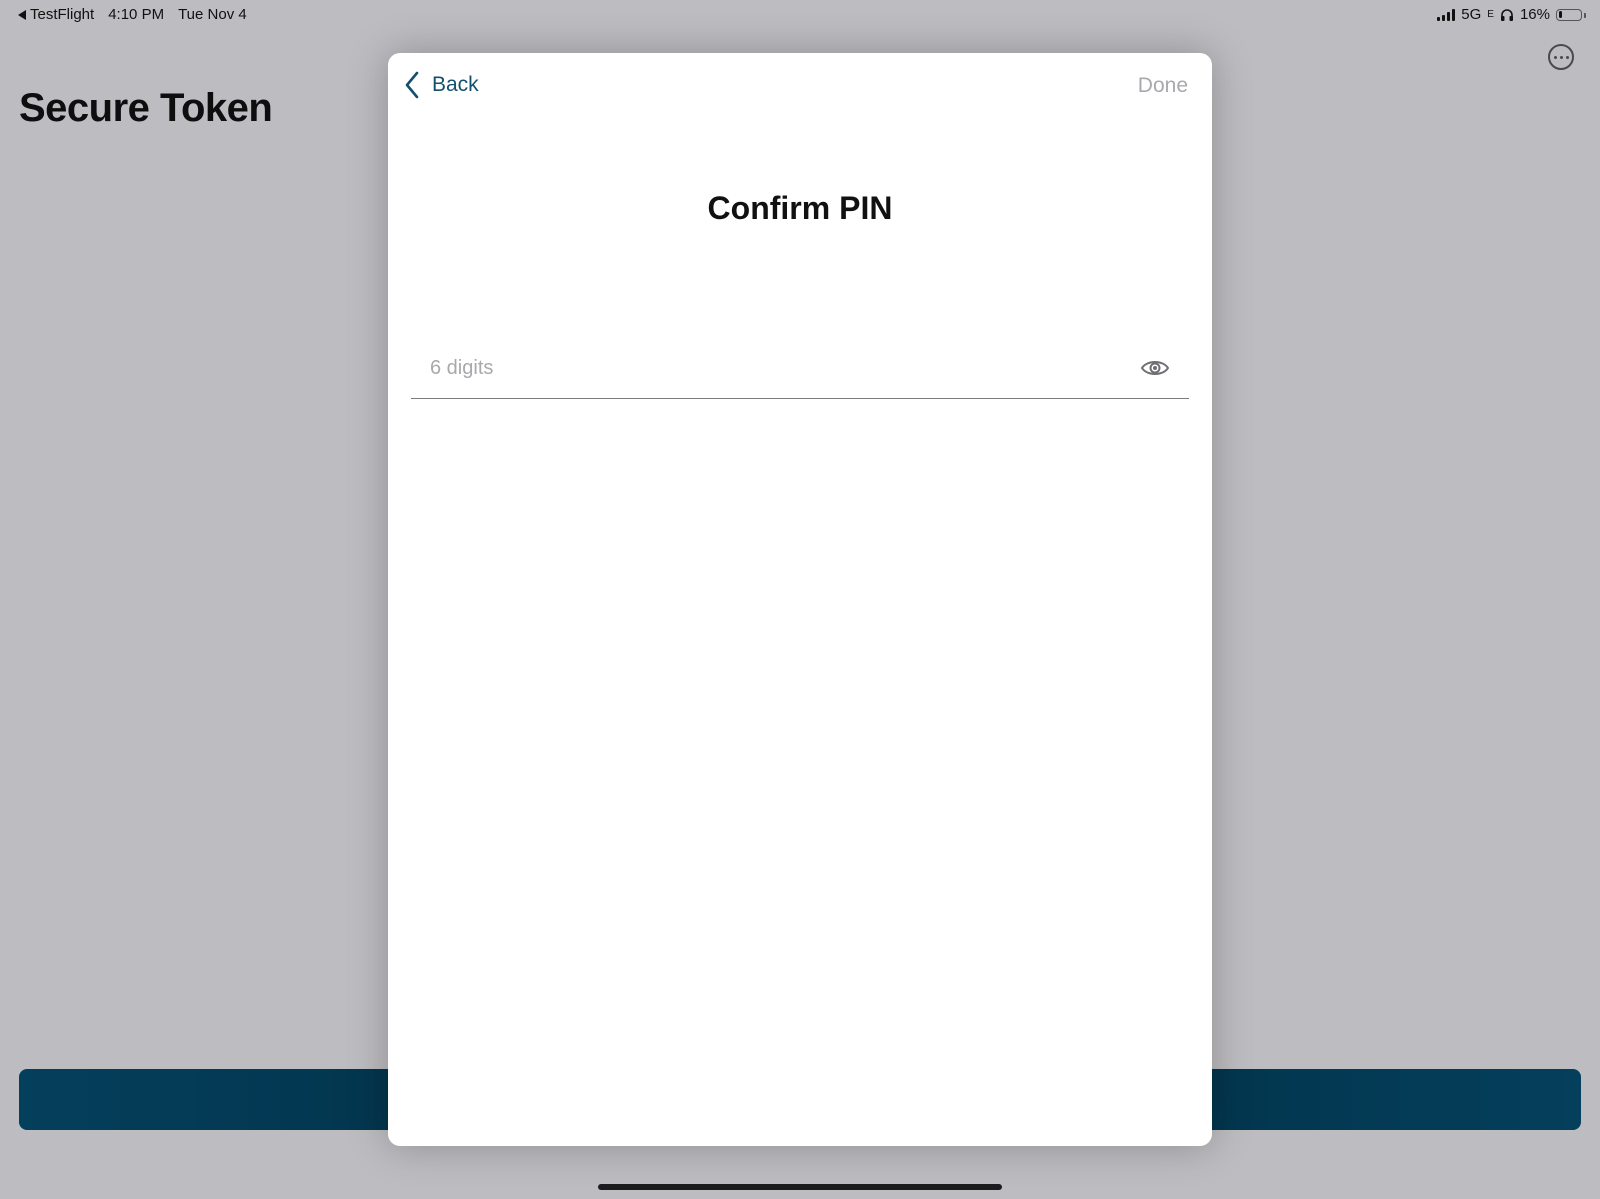  Describe the element at coordinates (1560, 14) in the screenshot. I see `battery-fill` at that location.